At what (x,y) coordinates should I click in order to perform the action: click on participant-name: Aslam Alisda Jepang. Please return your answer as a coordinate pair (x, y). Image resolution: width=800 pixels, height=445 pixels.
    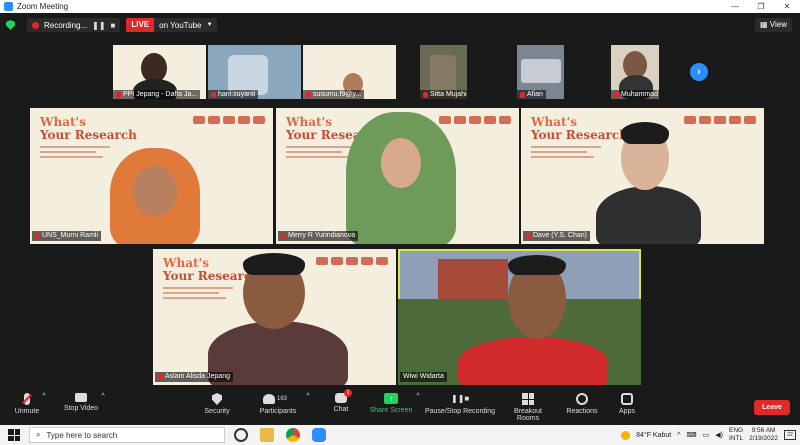
    Looking at the image, I should click on (194, 377).